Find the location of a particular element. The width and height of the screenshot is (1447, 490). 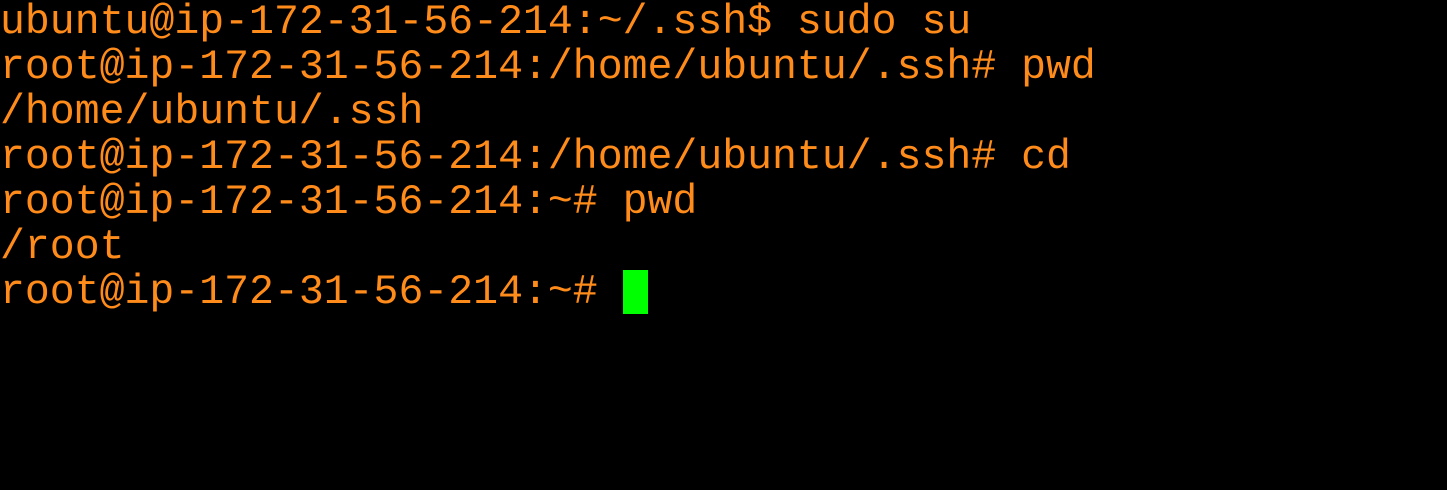

terminal-line: ubuntu@ip-172-31-56-214:~/.ssh$ sudo su is located at coordinates (486, 23).